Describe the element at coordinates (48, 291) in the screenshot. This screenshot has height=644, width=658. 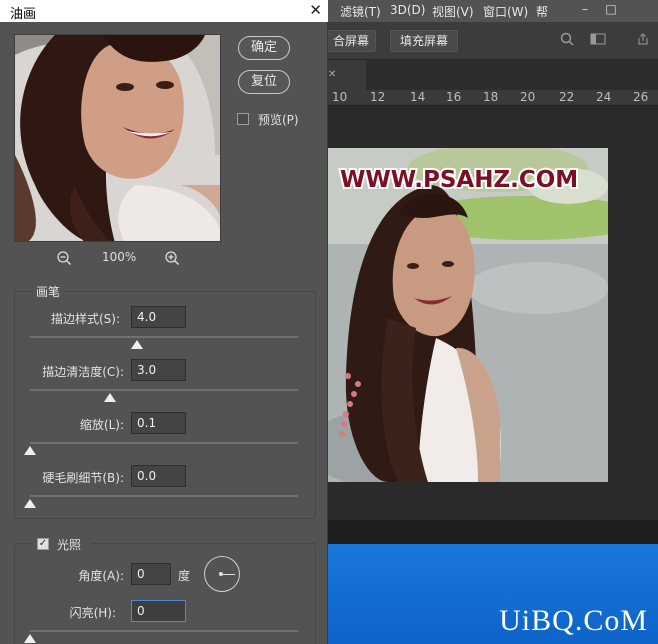
I see `brush-group-title: 画笔` at that location.